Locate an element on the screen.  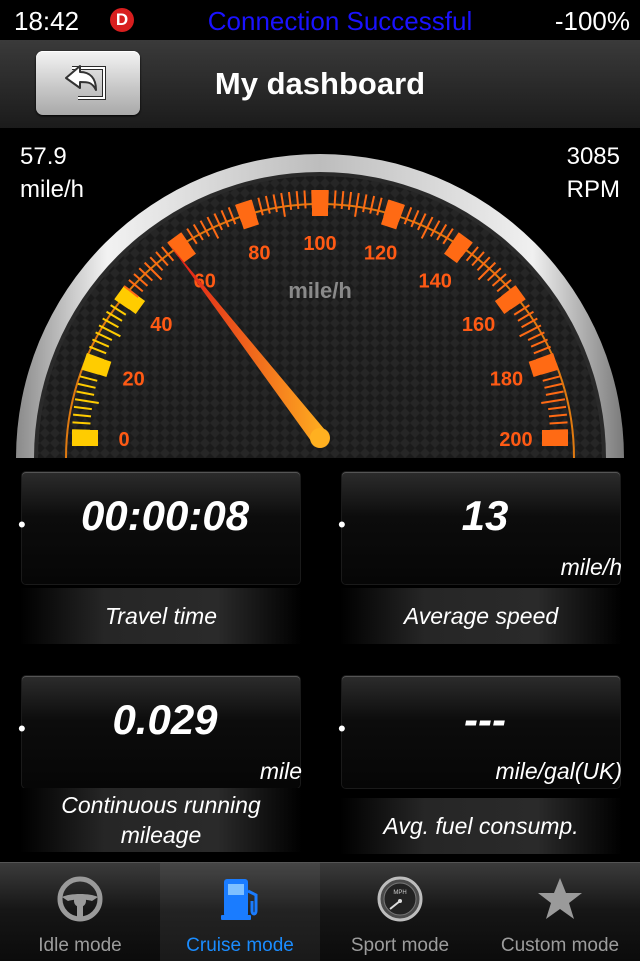
average-speed-value: 13 is located at coordinates (485, 515).